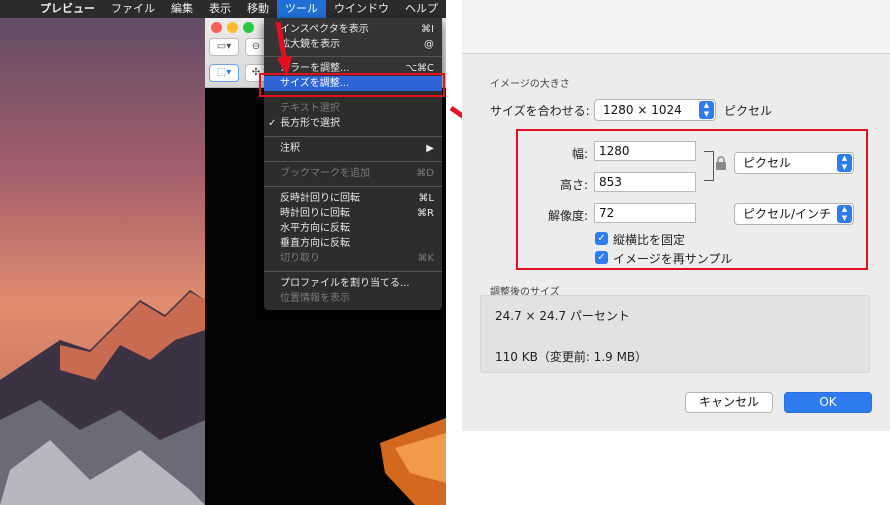 Image resolution: width=890 pixels, height=505 pixels. Describe the element at coordinates (676, 27) in the screenshot. I see `dialog-header-area` at that location.